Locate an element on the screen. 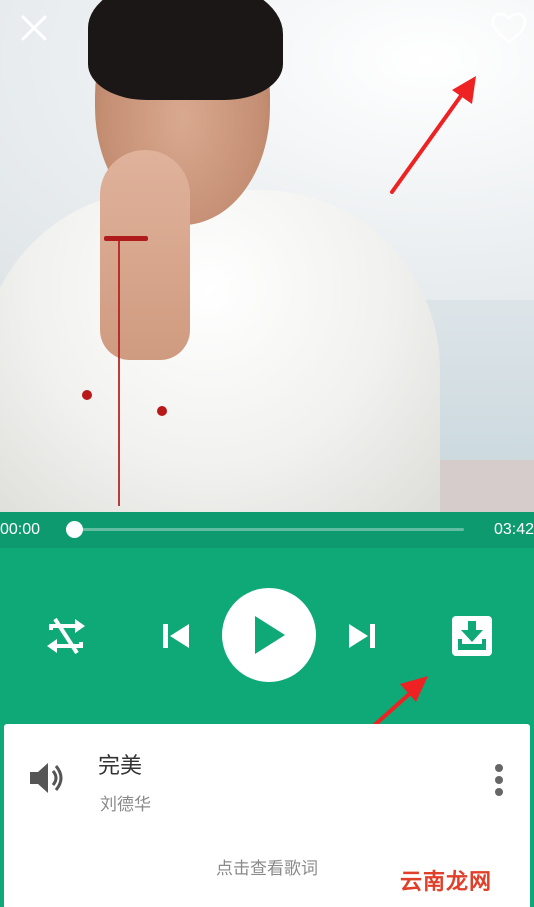 The image size is (534, 907). heart-outline-icon is located at coordinates (509, 28).